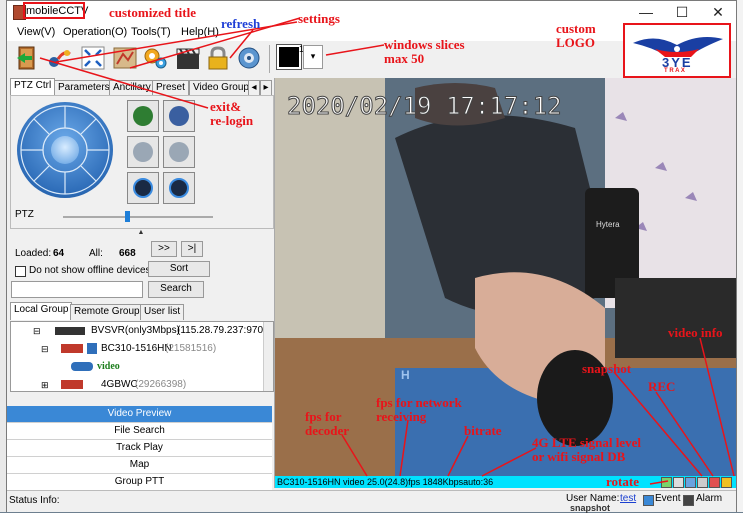 Image resolution: width=743 pixels, height=513 pixels. What do you see at coordinates (54, 10) in the screenshot?
I see `title-highlight-box` at bounding box center [54, 10].